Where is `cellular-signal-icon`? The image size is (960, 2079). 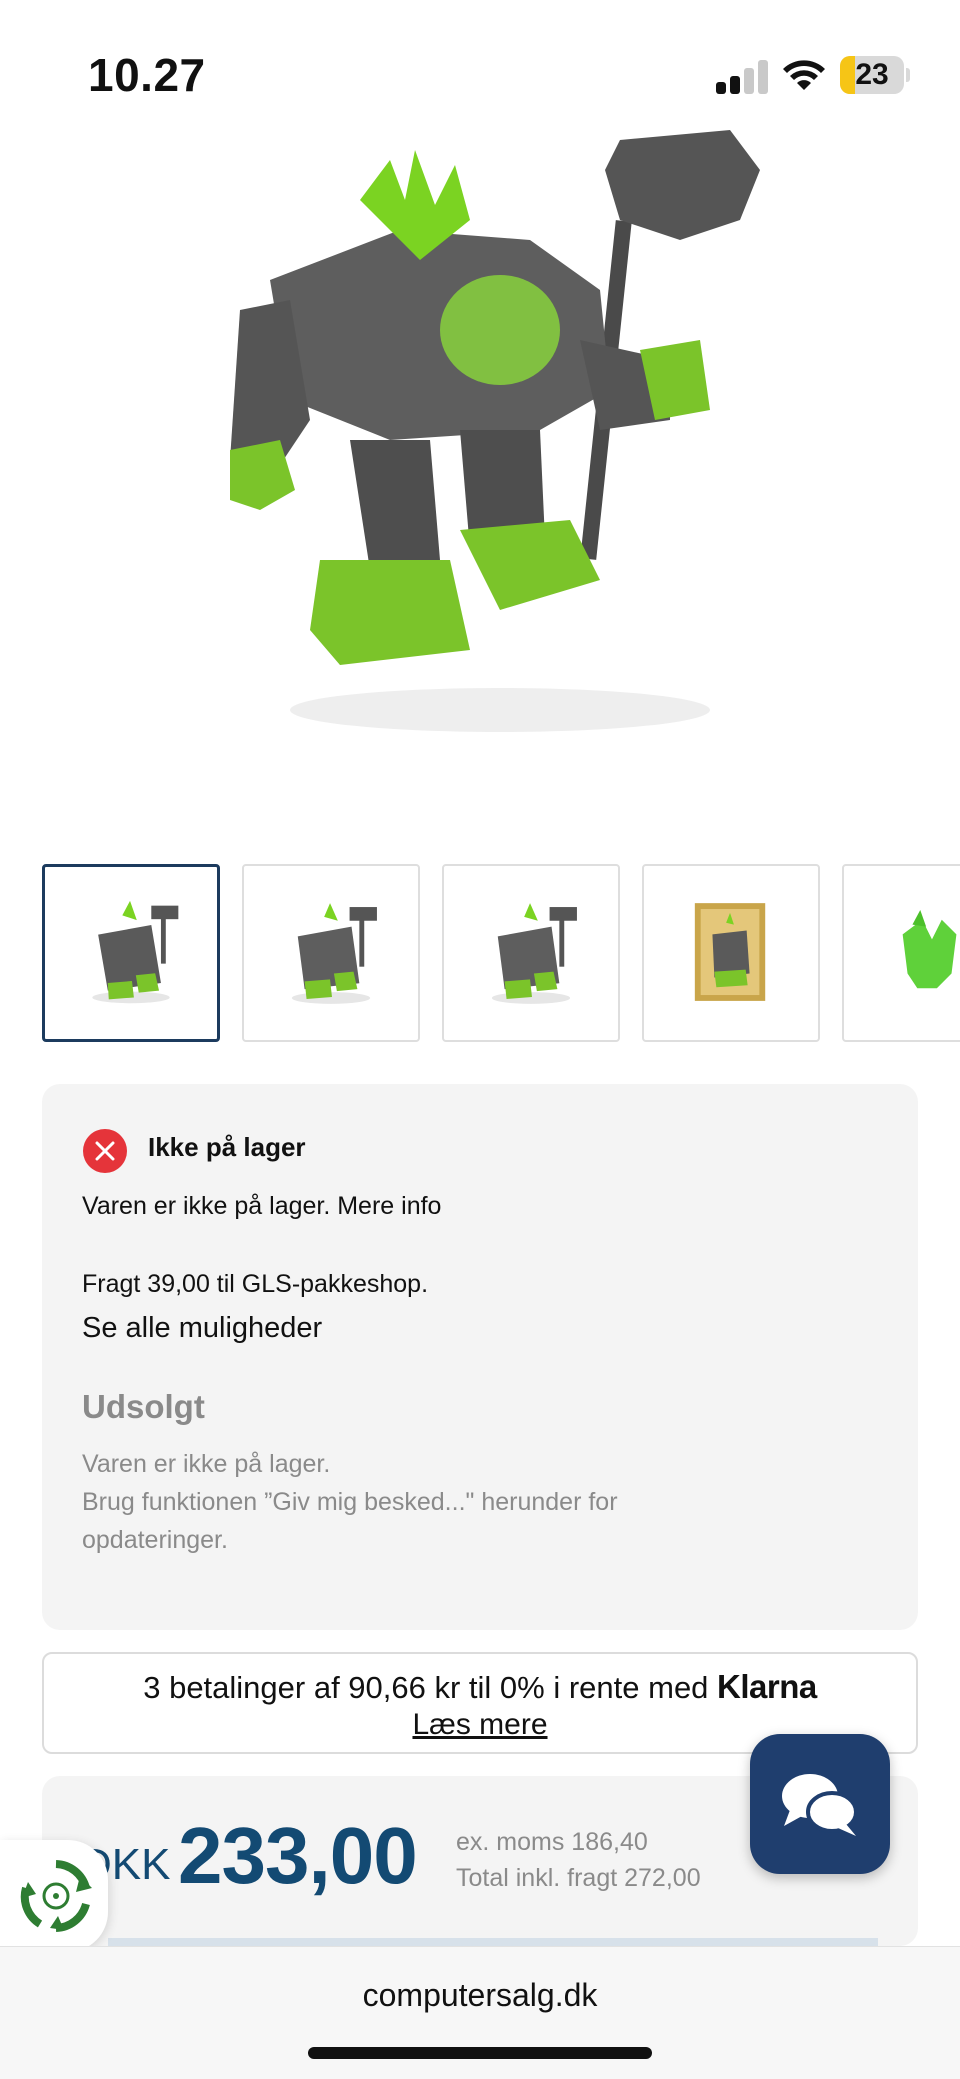 cellular-signal-icon is located at coordinates (743, 76).